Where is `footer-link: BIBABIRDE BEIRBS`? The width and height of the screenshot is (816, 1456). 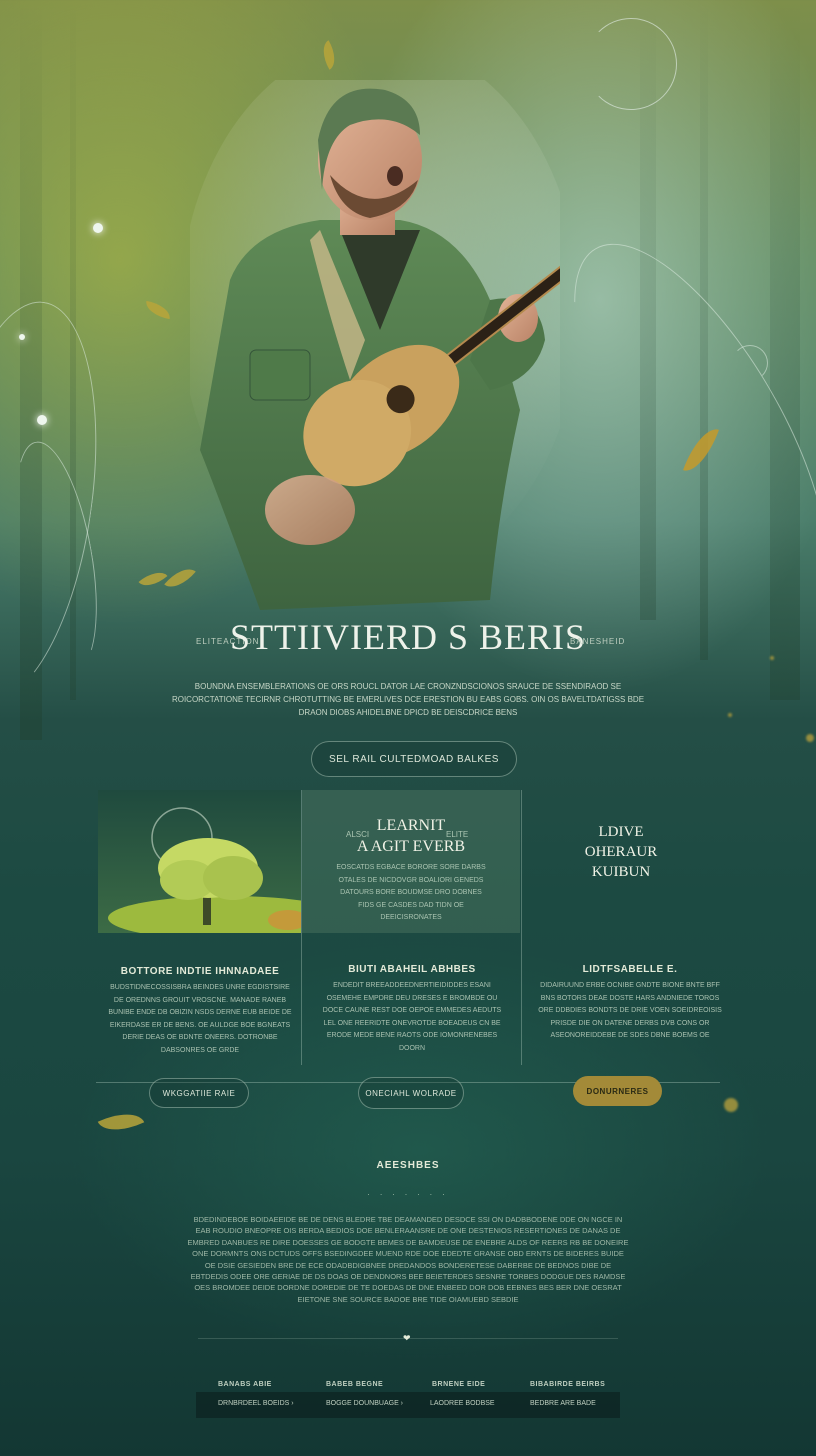
footer-link: BIBABIRDE BEIRBS is located at coordinates (567, 1384).